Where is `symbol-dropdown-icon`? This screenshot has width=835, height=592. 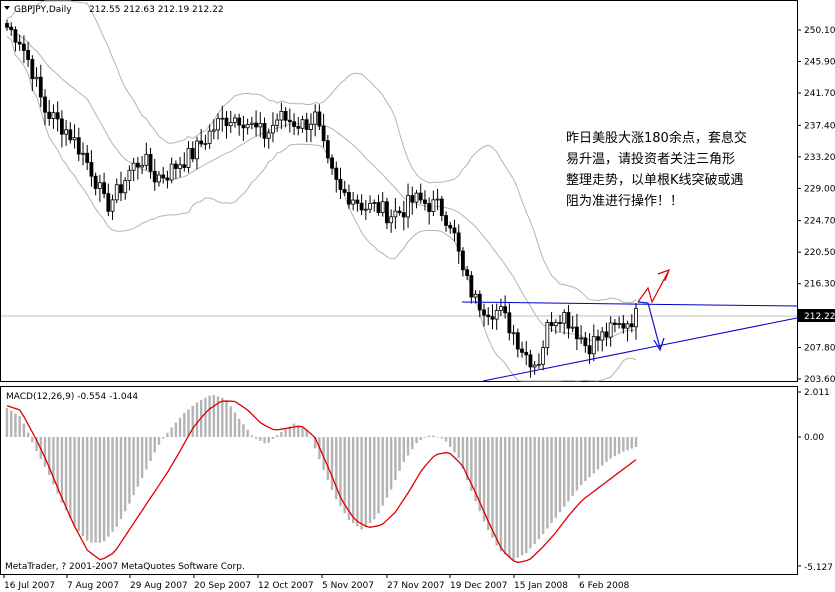
symbol-dropdown-icon is located at coordinates (7, 8).